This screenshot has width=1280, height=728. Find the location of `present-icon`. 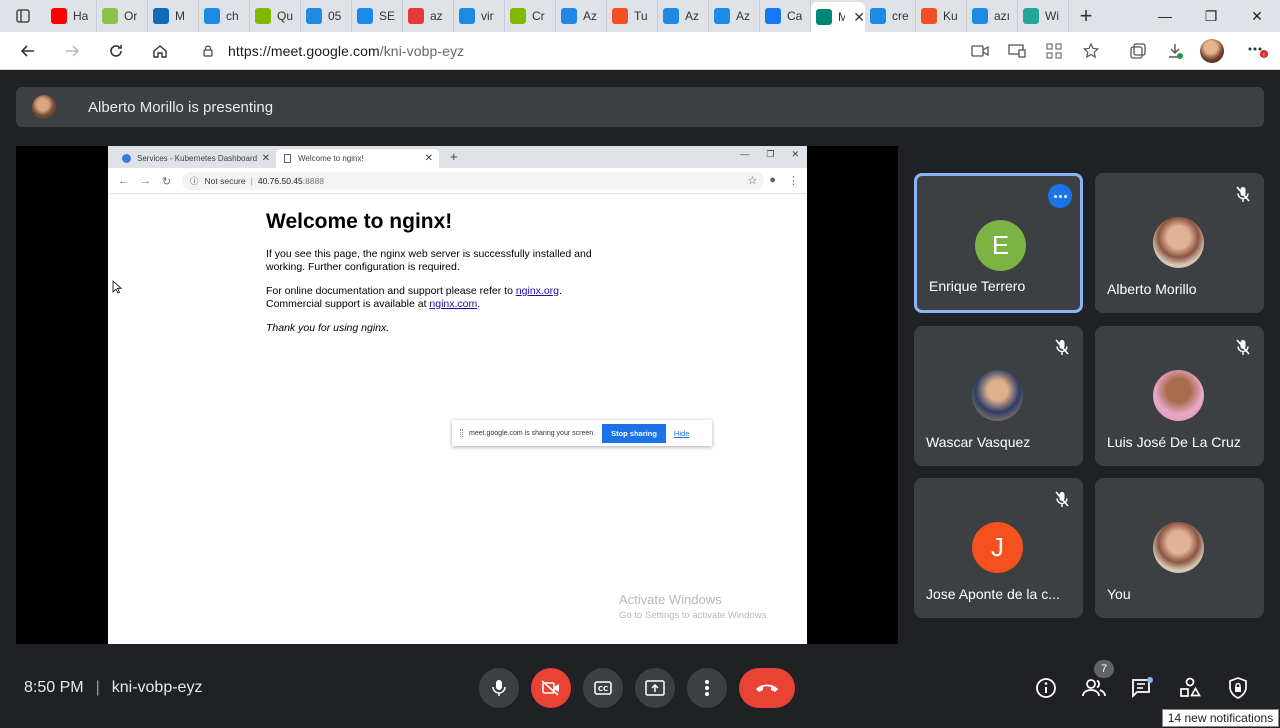

present-icon is located at coordinates (655, 688).